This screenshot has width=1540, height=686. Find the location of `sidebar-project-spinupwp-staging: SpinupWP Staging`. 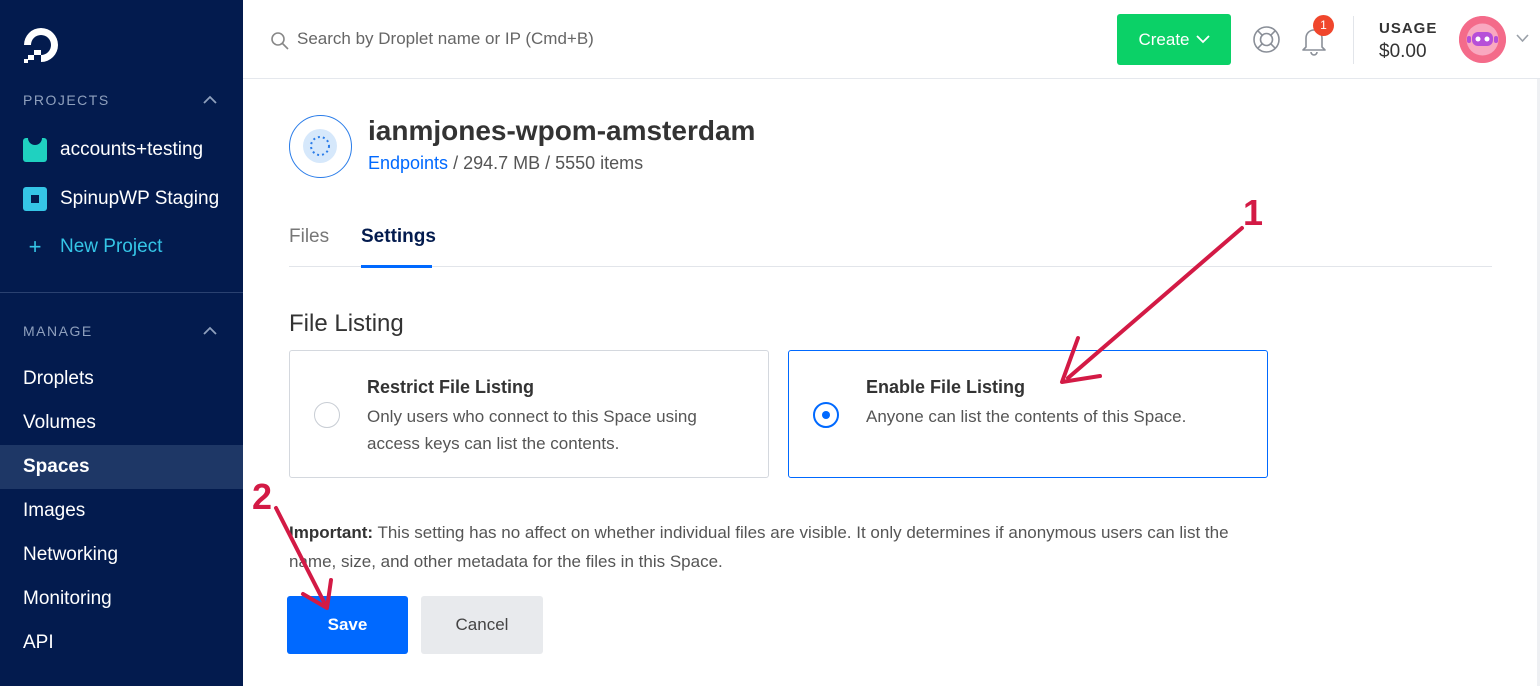

sidebar-project-spinupwp-staging: SpinupWP Staging is located at coordinates (121, 199).